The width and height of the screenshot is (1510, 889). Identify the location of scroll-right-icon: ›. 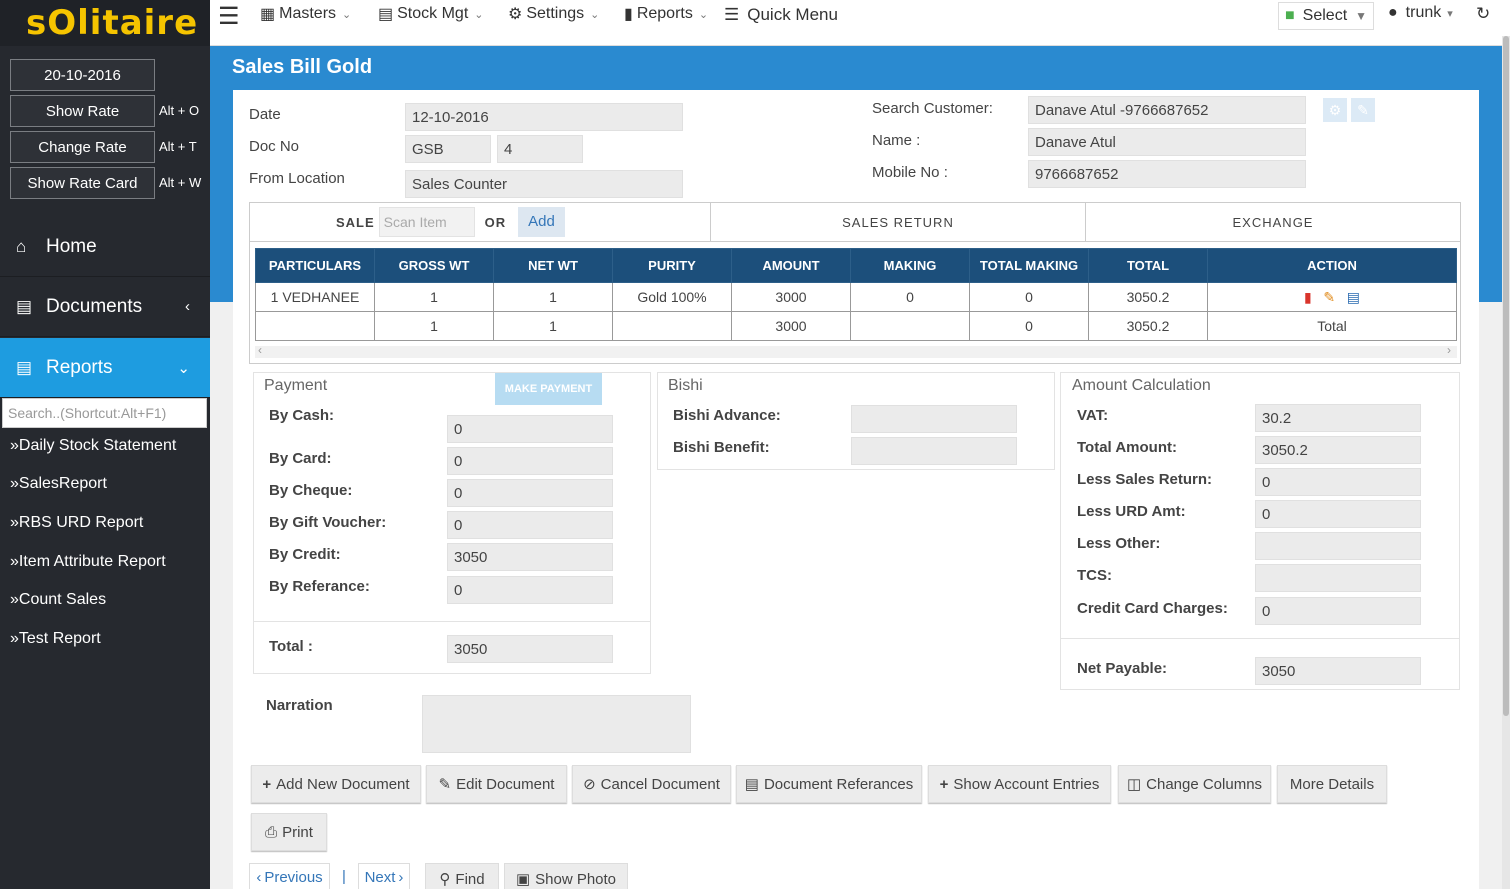
(1449, 350).